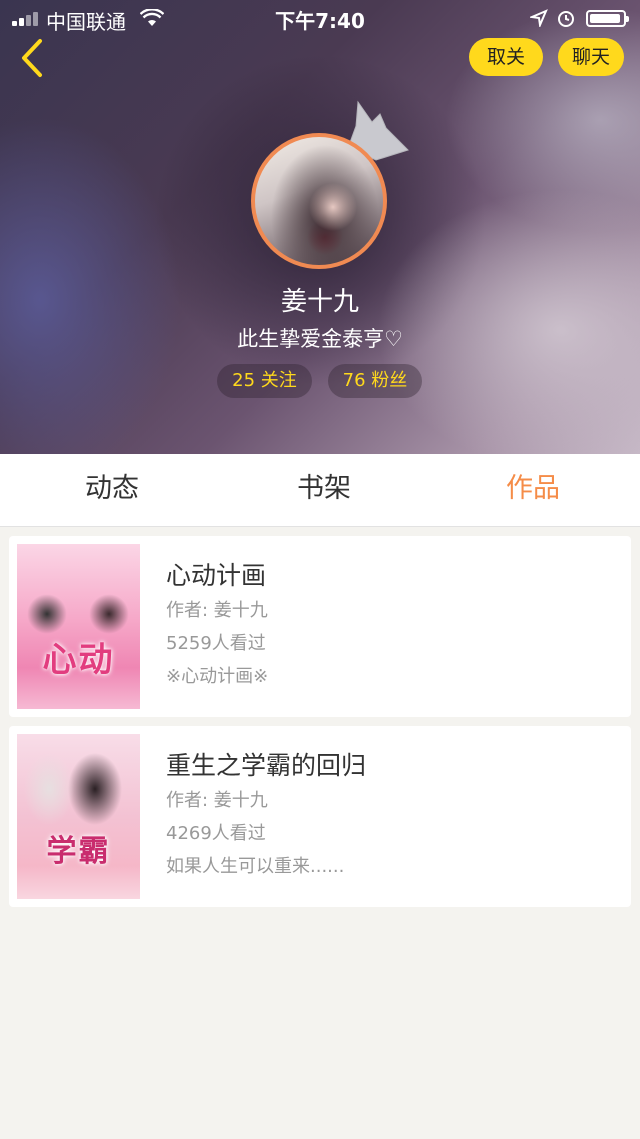 The width and height of the screenshot is (640, 1139). Describe the element at coordinates (112, 490) in the screenshot. I see `tab-dynamic: 动态` at that location.